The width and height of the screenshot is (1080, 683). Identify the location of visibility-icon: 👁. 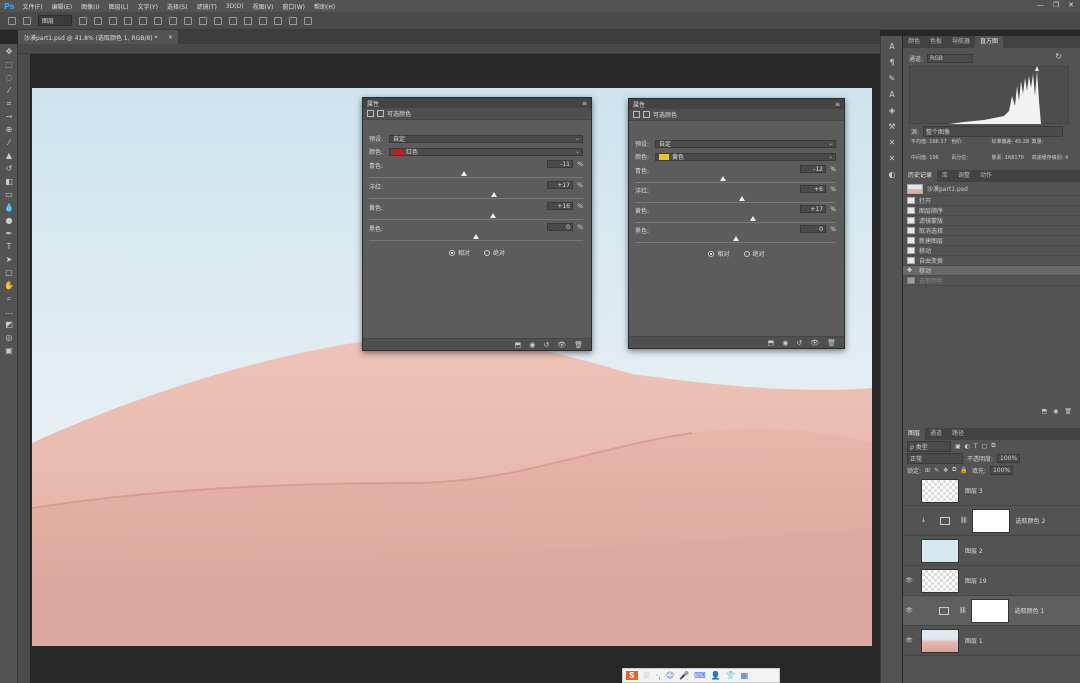
(561, 345).